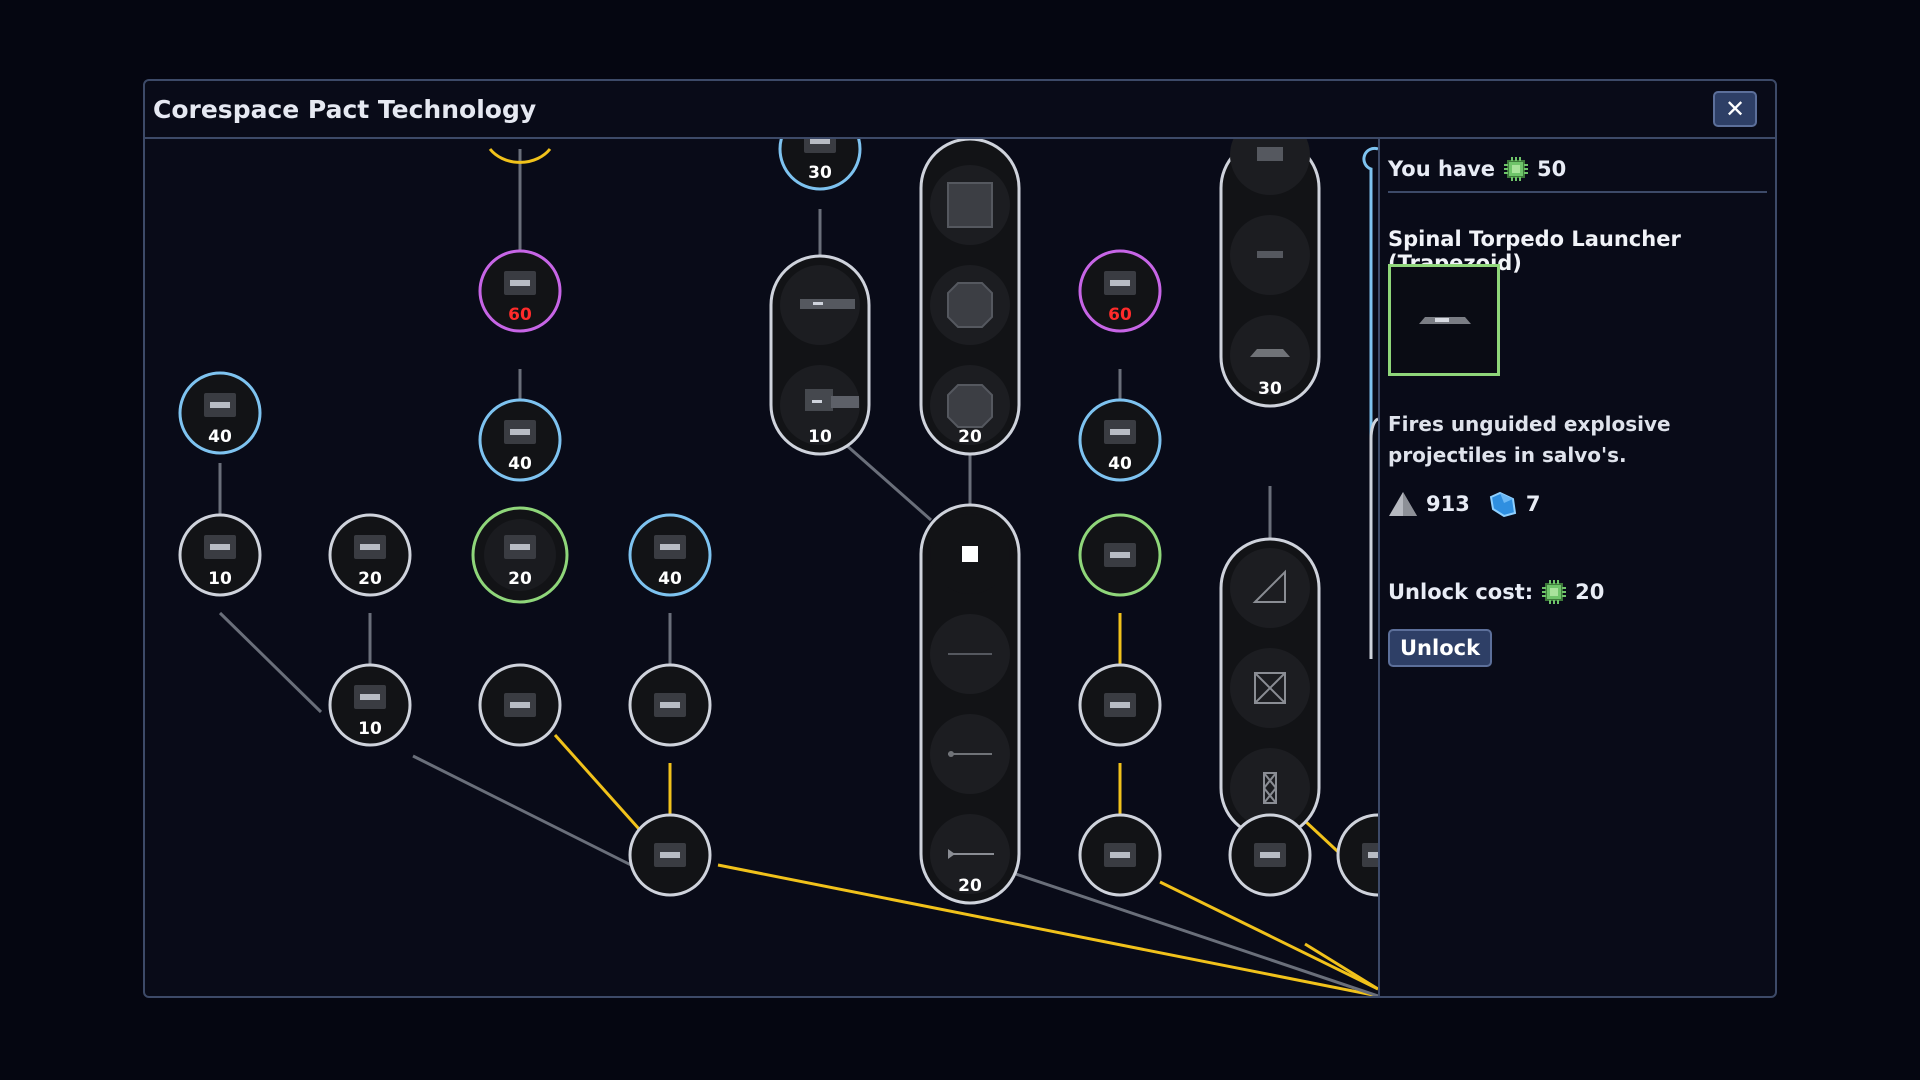 The width and height of the screenshot is (1920, 1080). I want to click on bracket-icon, so click(1120, 555).